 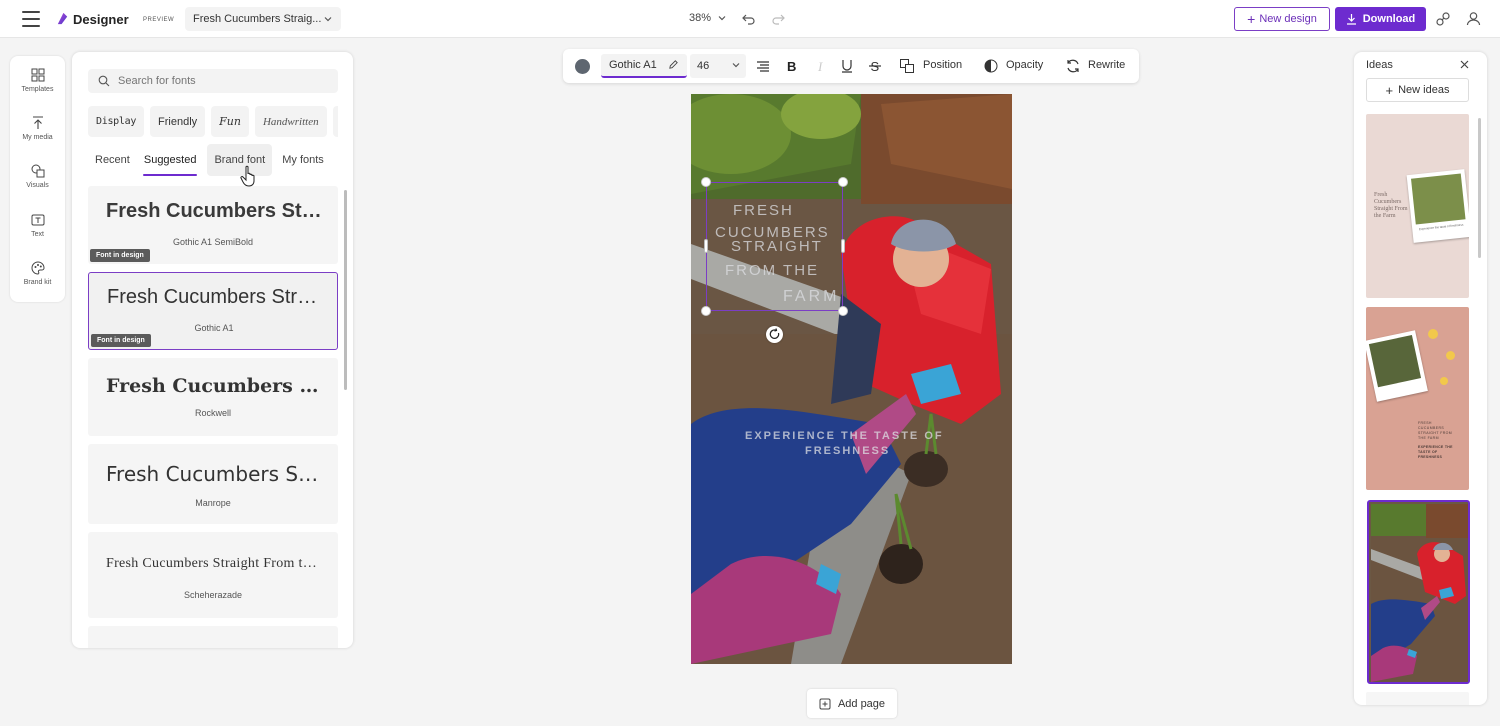 I want to click on font-in-design-badge: Font in design, so click(x=120, y=255).